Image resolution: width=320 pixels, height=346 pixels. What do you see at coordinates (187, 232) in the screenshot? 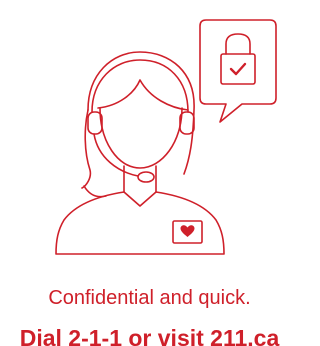
I see `heart-badge-icon` at bounding box center [187, 232].